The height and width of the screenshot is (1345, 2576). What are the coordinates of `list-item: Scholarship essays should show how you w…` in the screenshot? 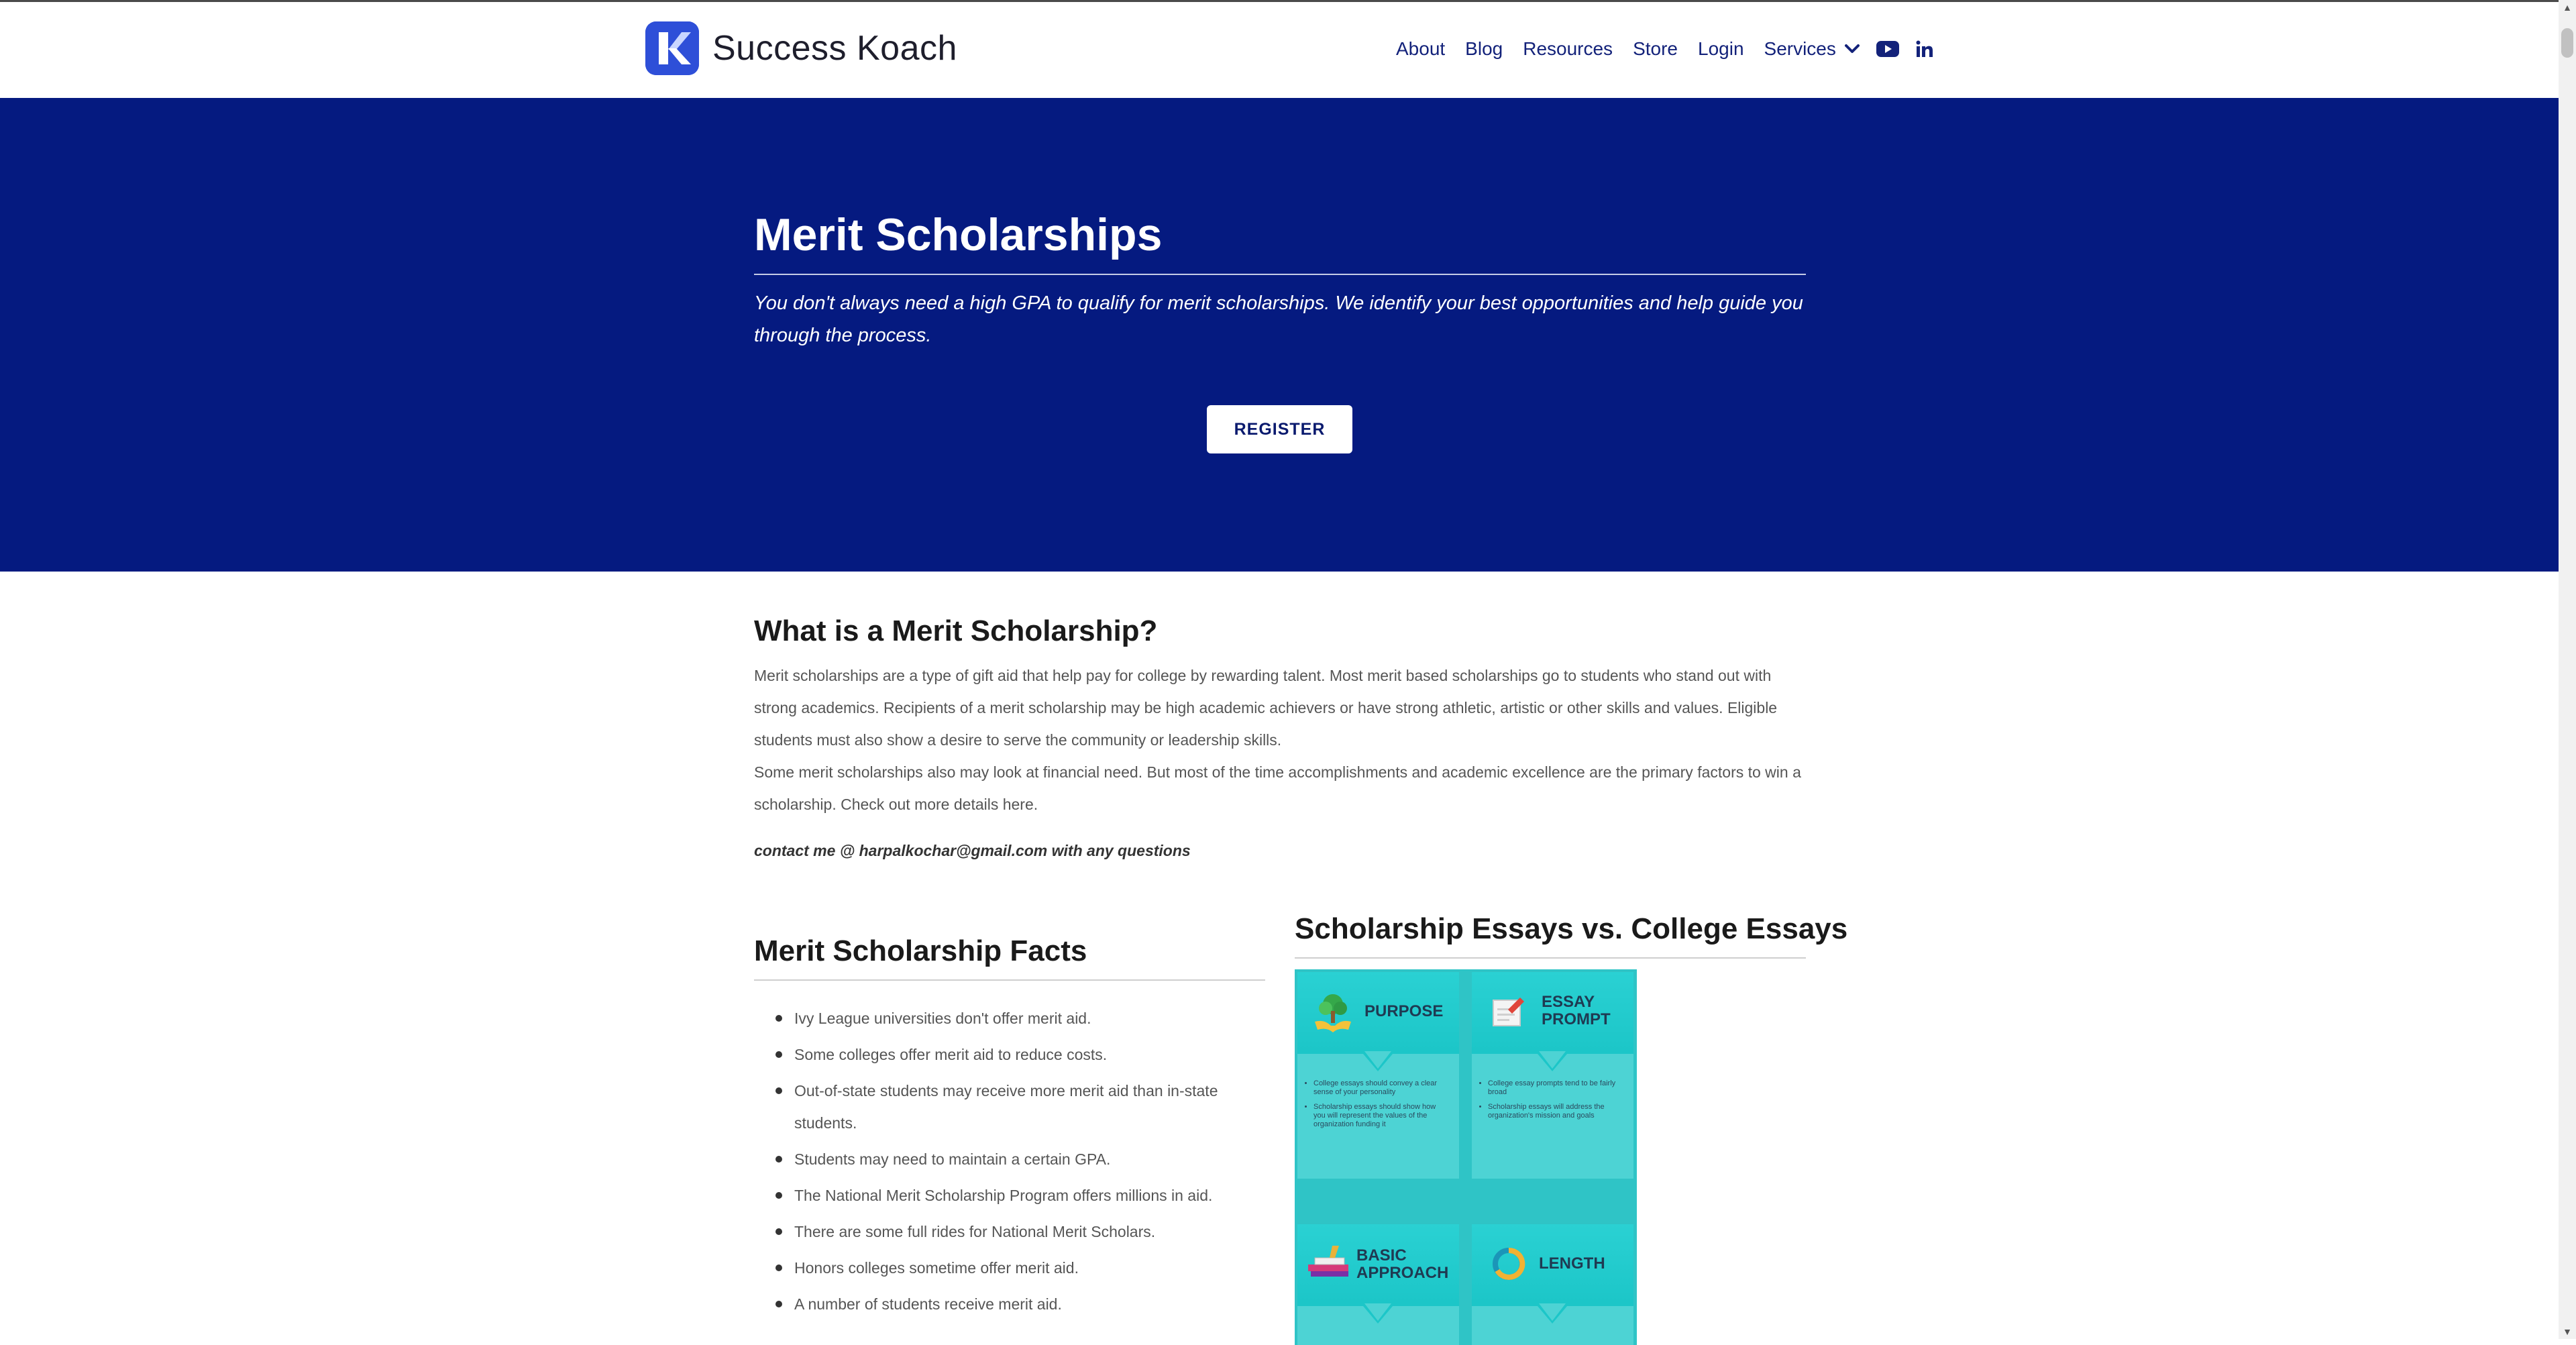 It's located at (1379, 1116).